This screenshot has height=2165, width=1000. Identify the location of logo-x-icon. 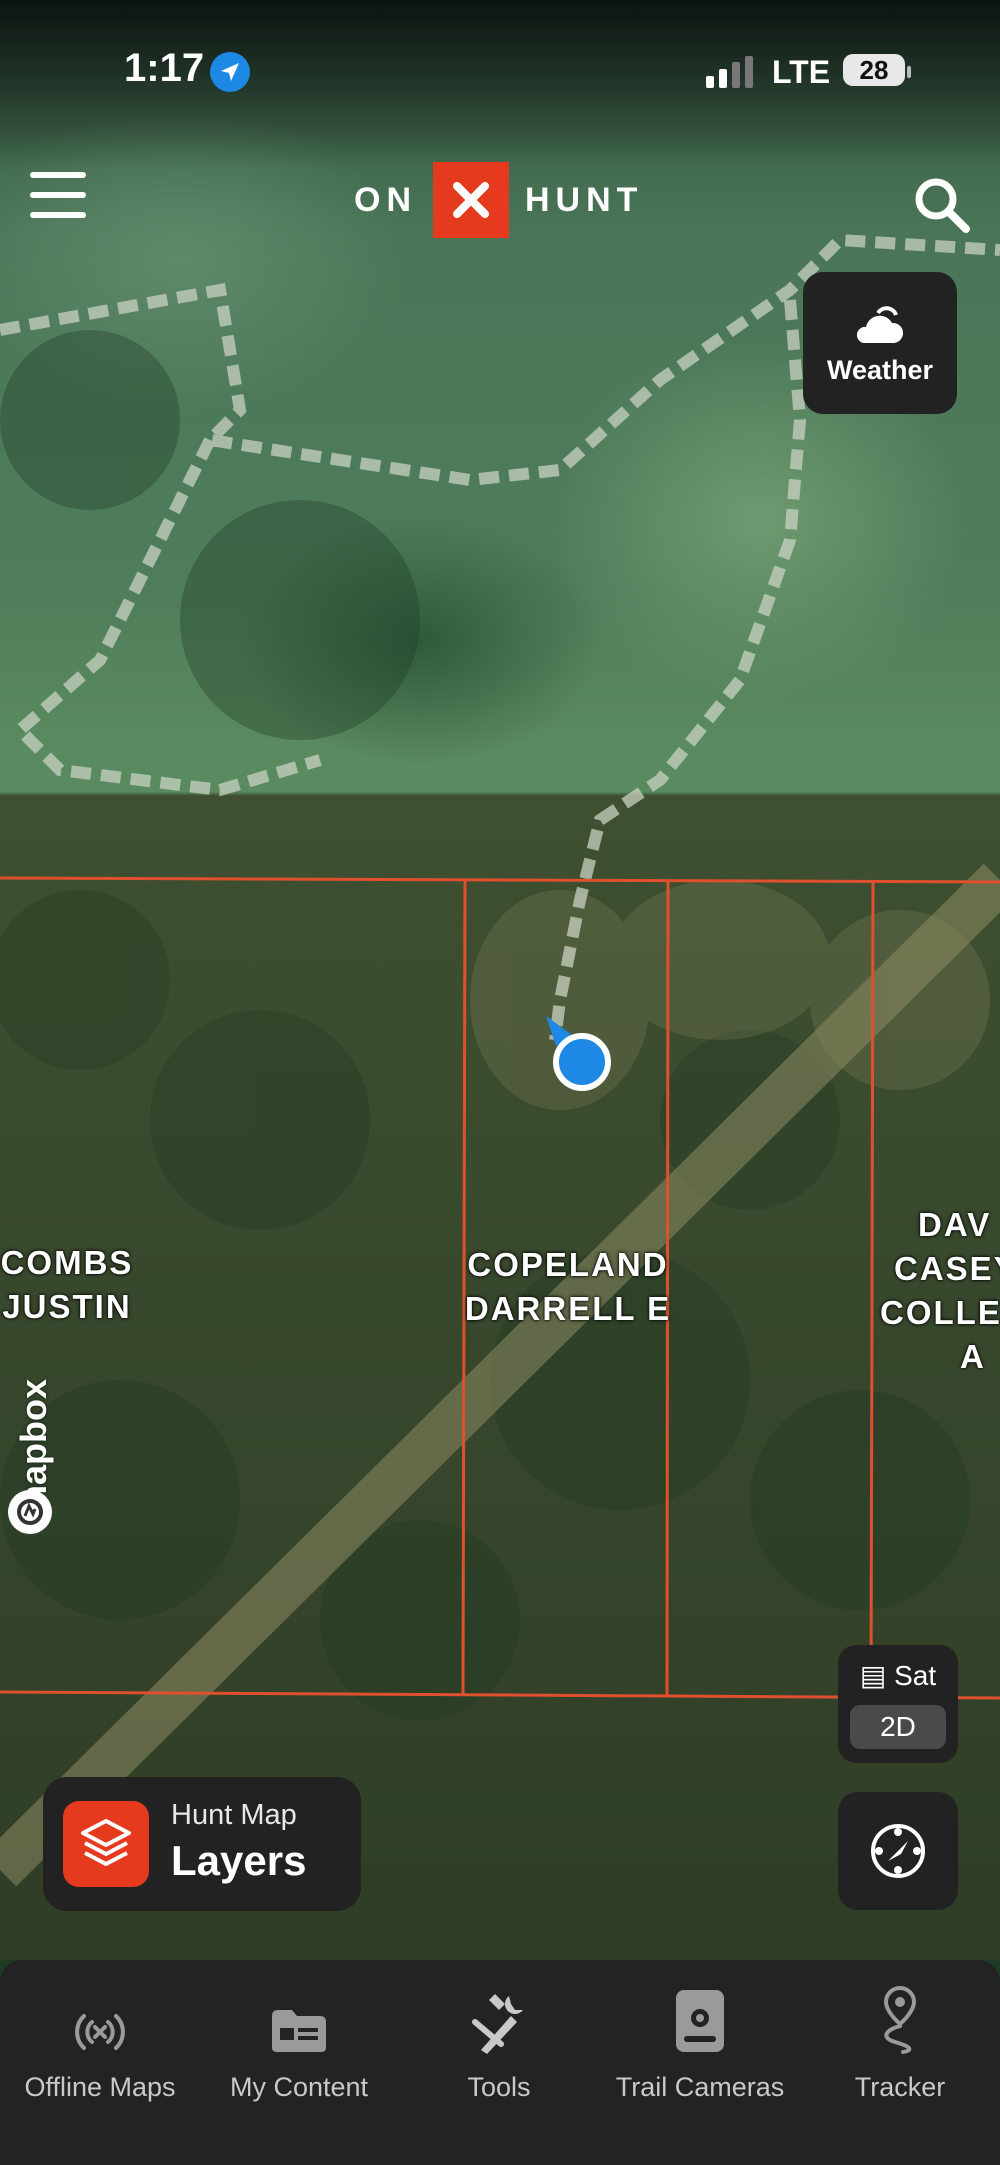
(471, 200).